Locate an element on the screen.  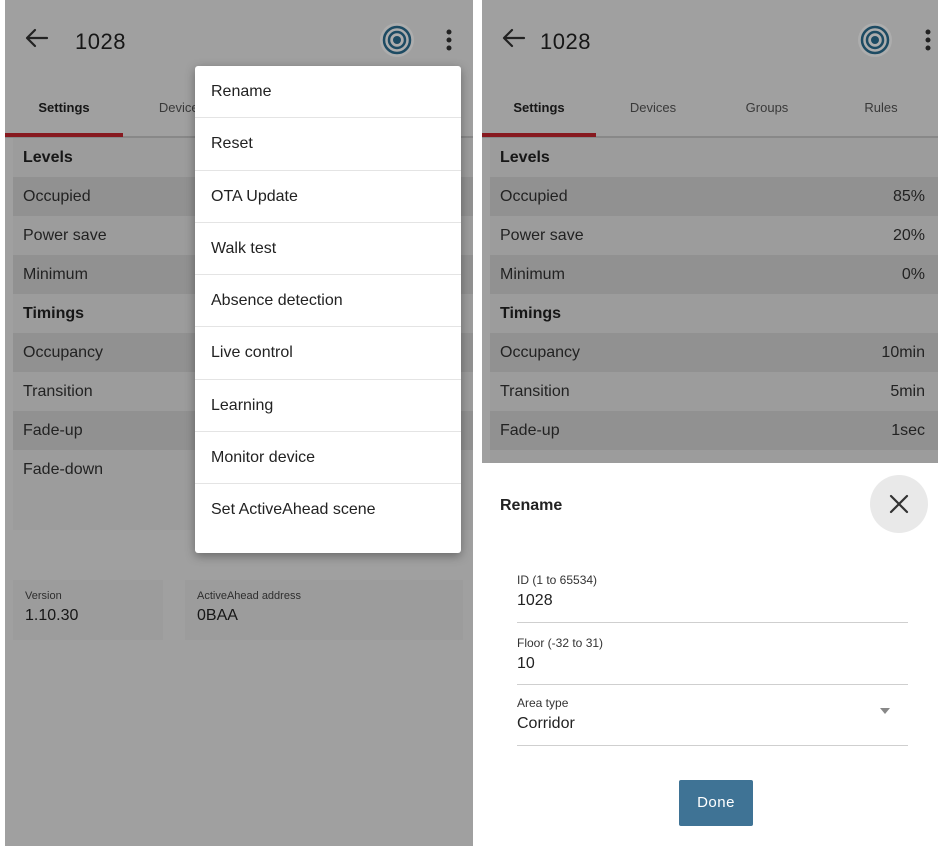
area-type-select: Area type Corridor is located at coordinates (712, 721).